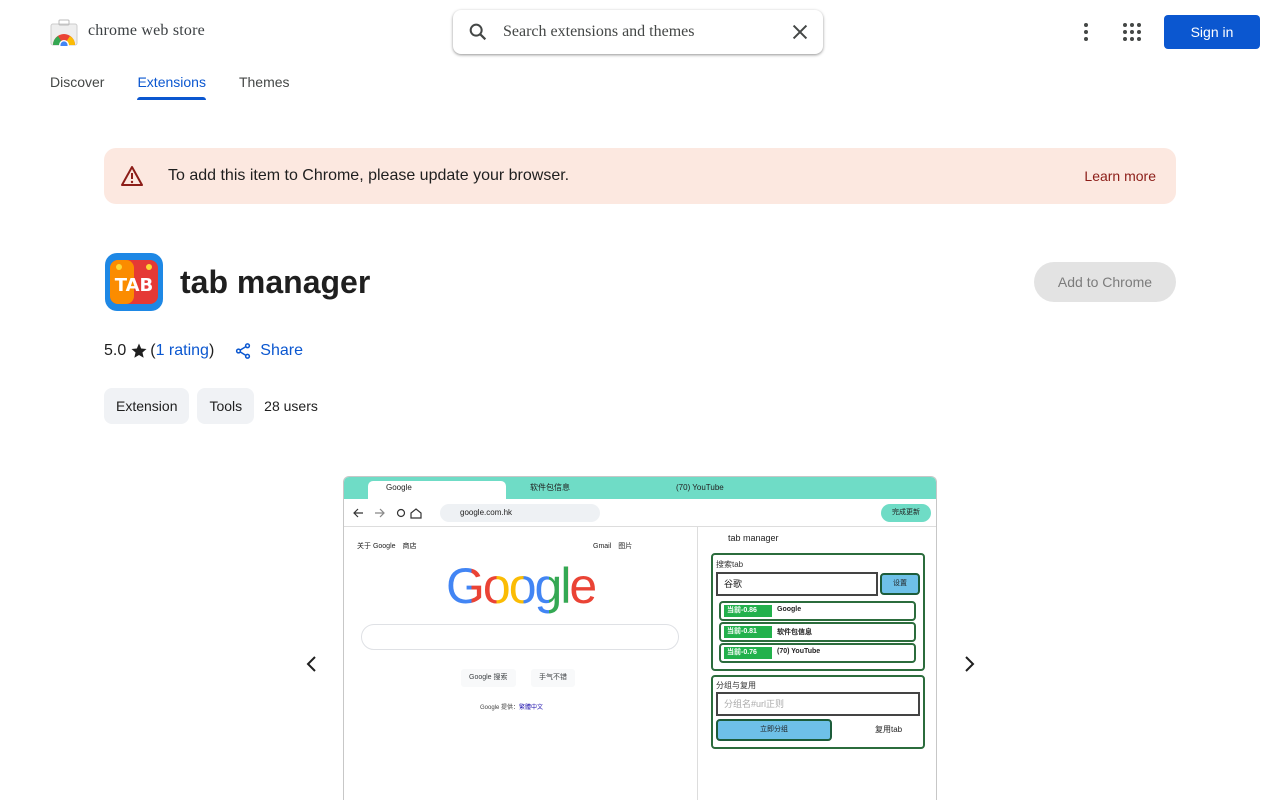 The height and width of the screenshot is (800, 1280). Describe the element at coordinates (146, 31) in the screenshot. I see `store-name: chrome web store` at that location.